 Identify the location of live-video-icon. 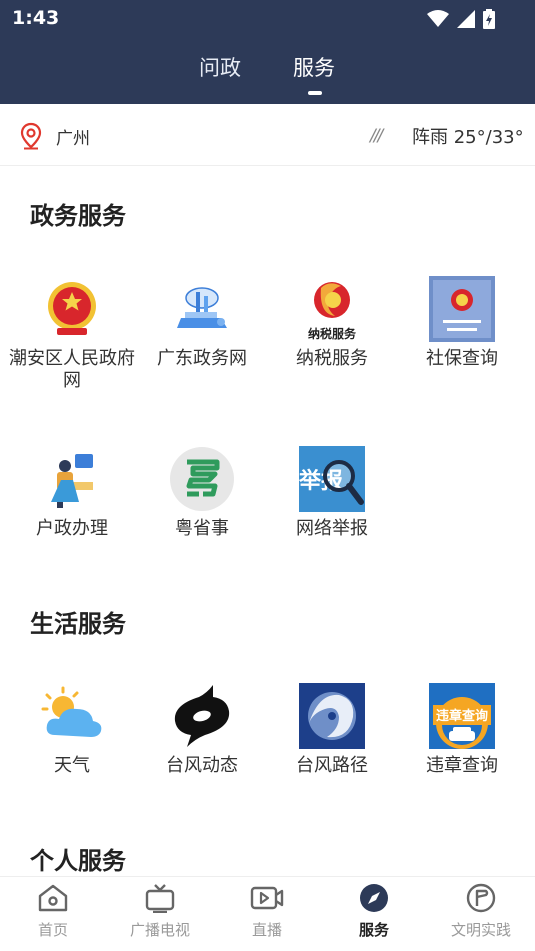
(267, 898).